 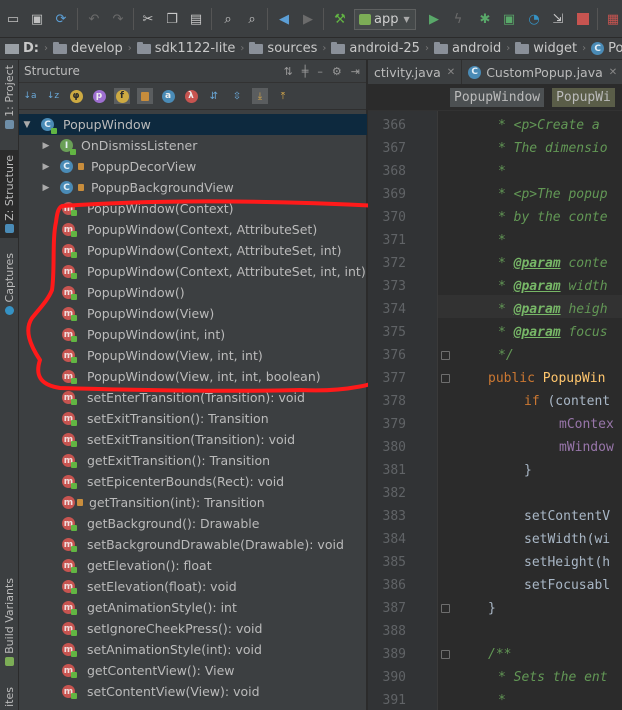 I want to click on tree-method: m setAnimationStyle(int): void, so click(x=193, y=649).